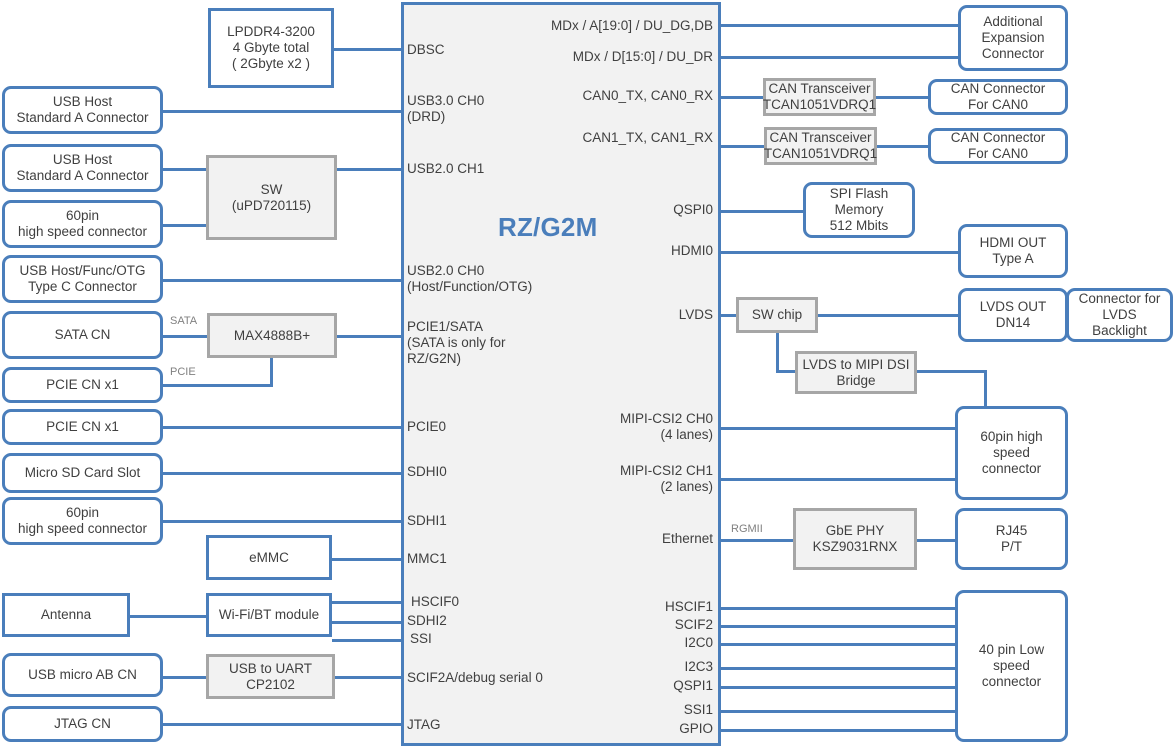 The width and height of the screenshot is (1173, 748). I want to click on block-wifi-bt: Wi-Fi/BT module, so click(269, 615).